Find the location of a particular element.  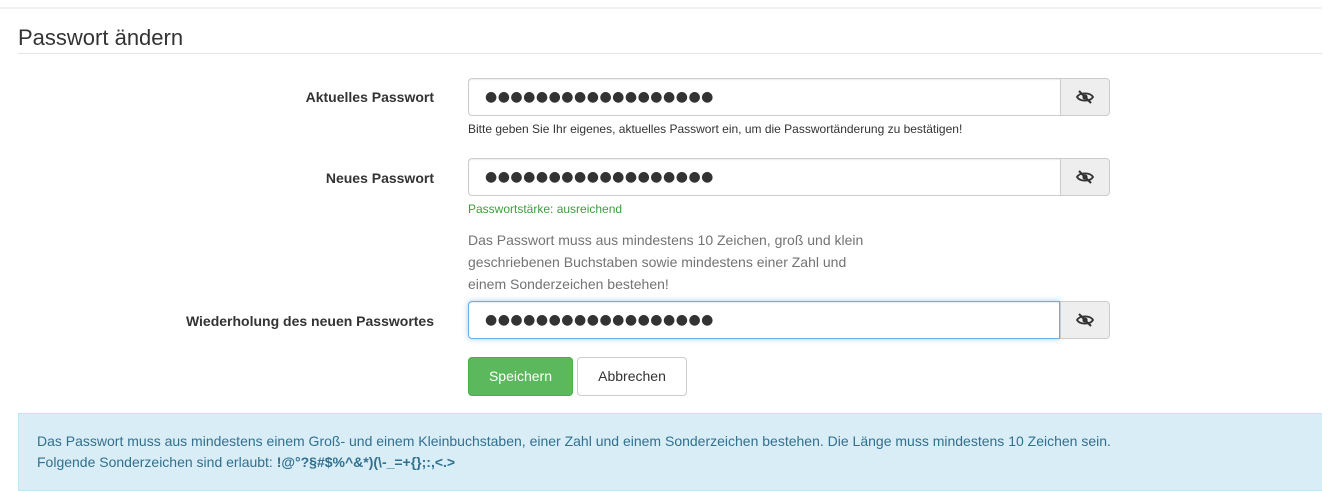

password-strength-indicator: Passwortstärke: ausreichend is located at coordinates (545, 209).